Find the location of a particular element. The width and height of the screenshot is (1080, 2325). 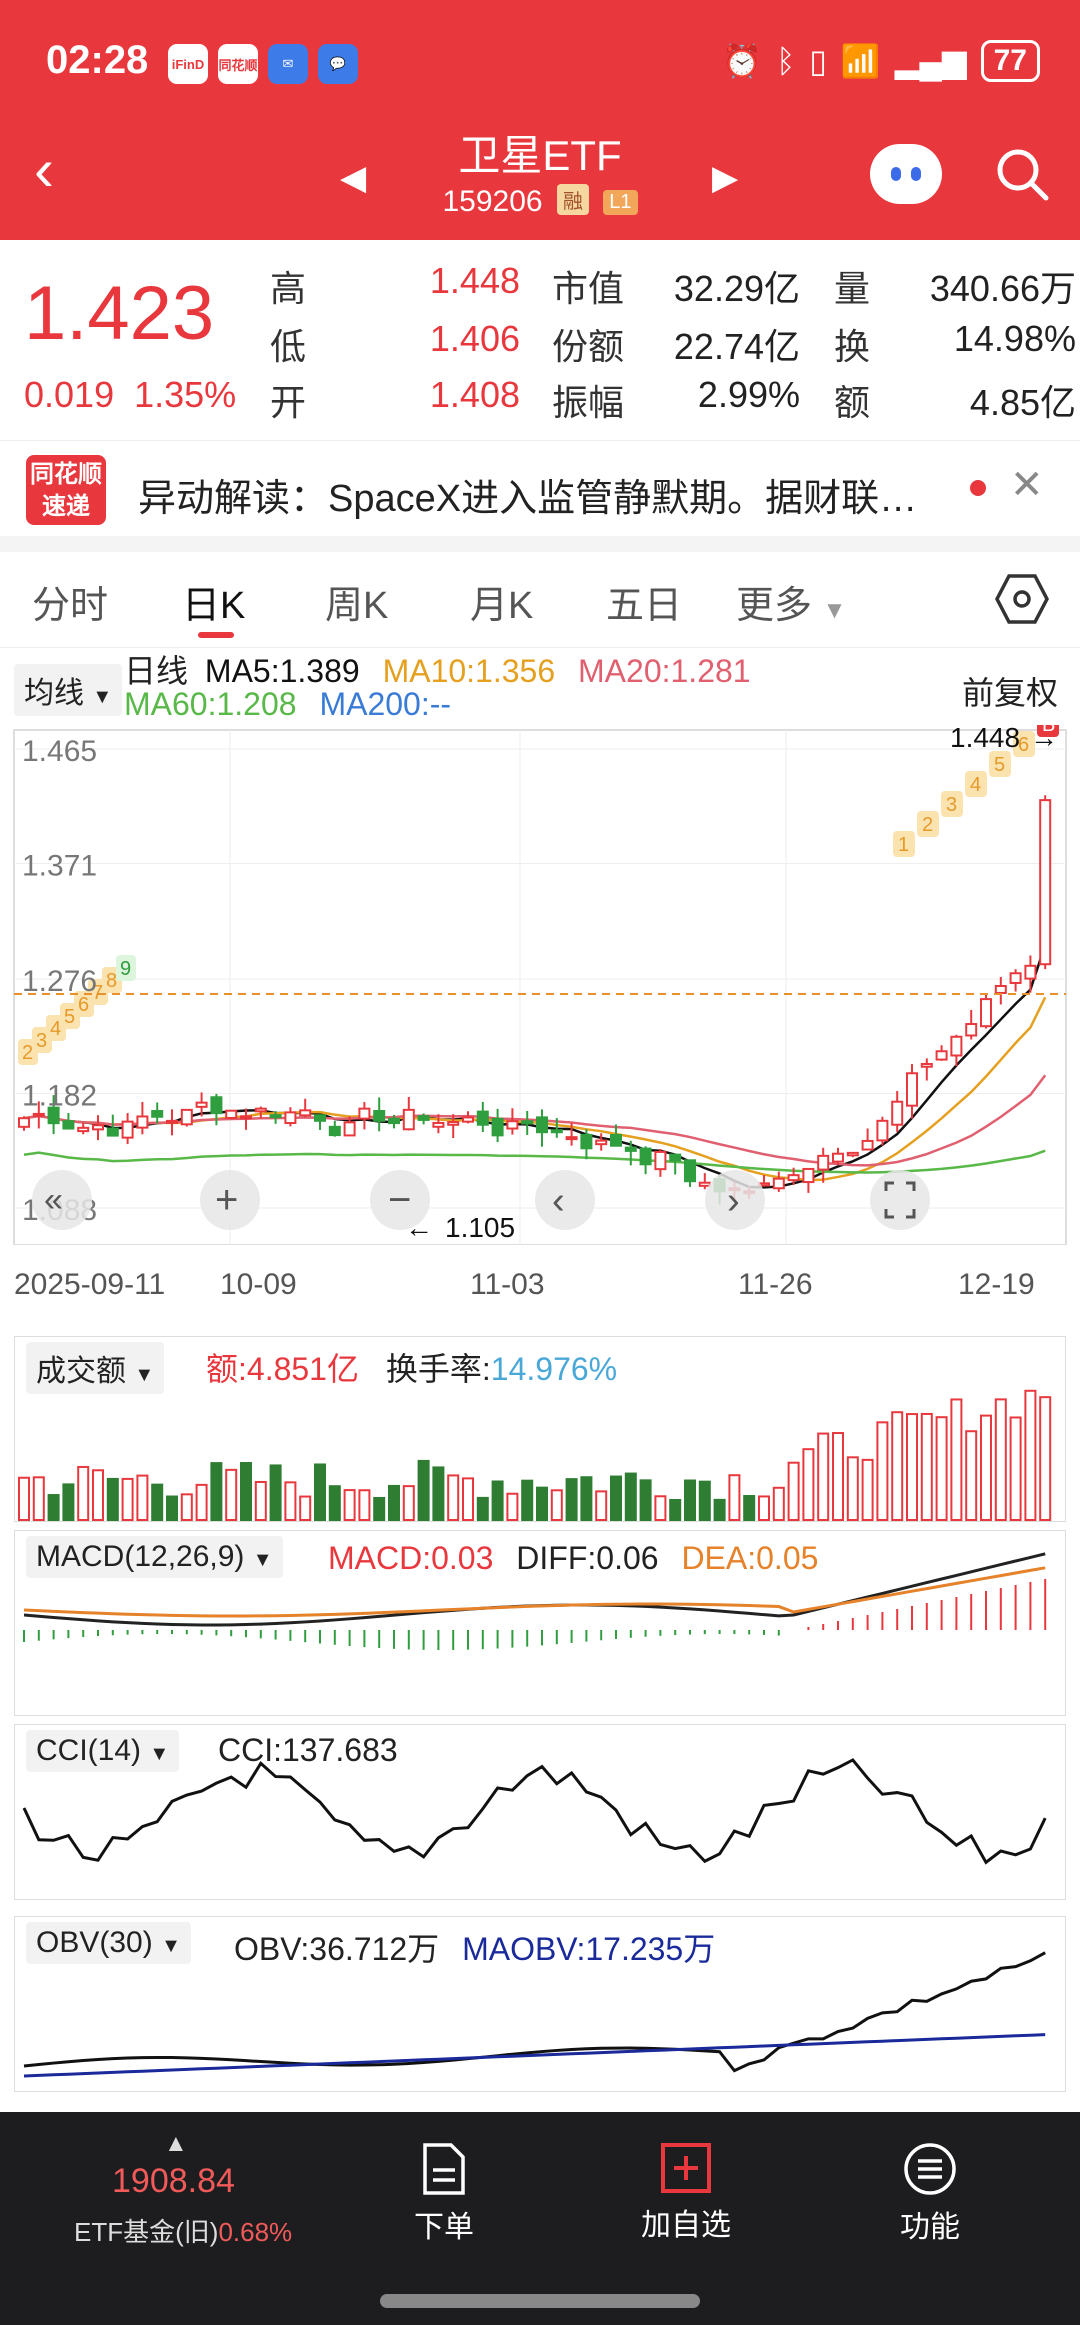

ma10-value: MA10:1.356 is located at coordinates (469, 671).